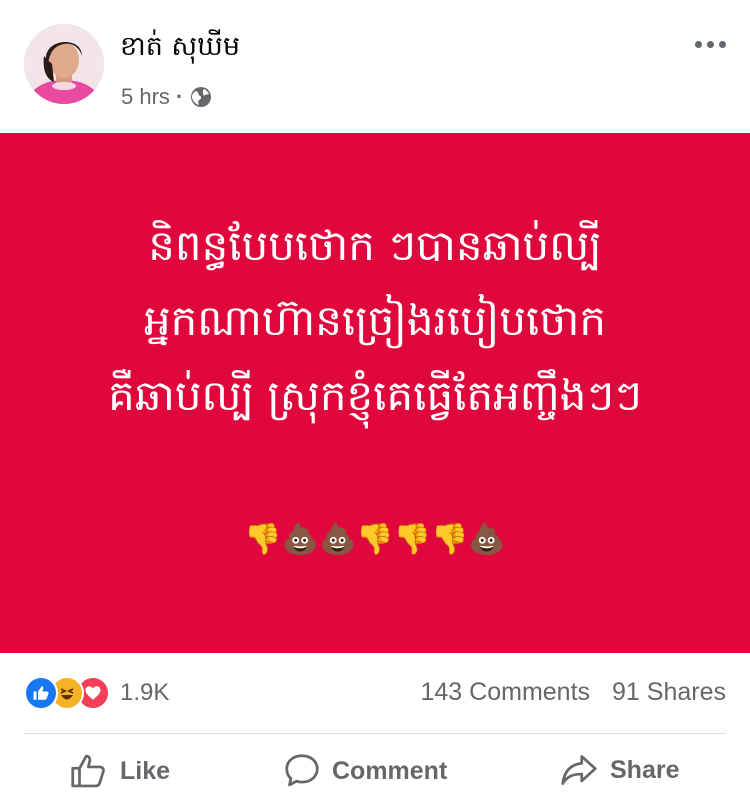  What do you see at coordinates (390, 770) in the screenshot?
I see `comment-label: Comment` at bounding box center [390, 770].